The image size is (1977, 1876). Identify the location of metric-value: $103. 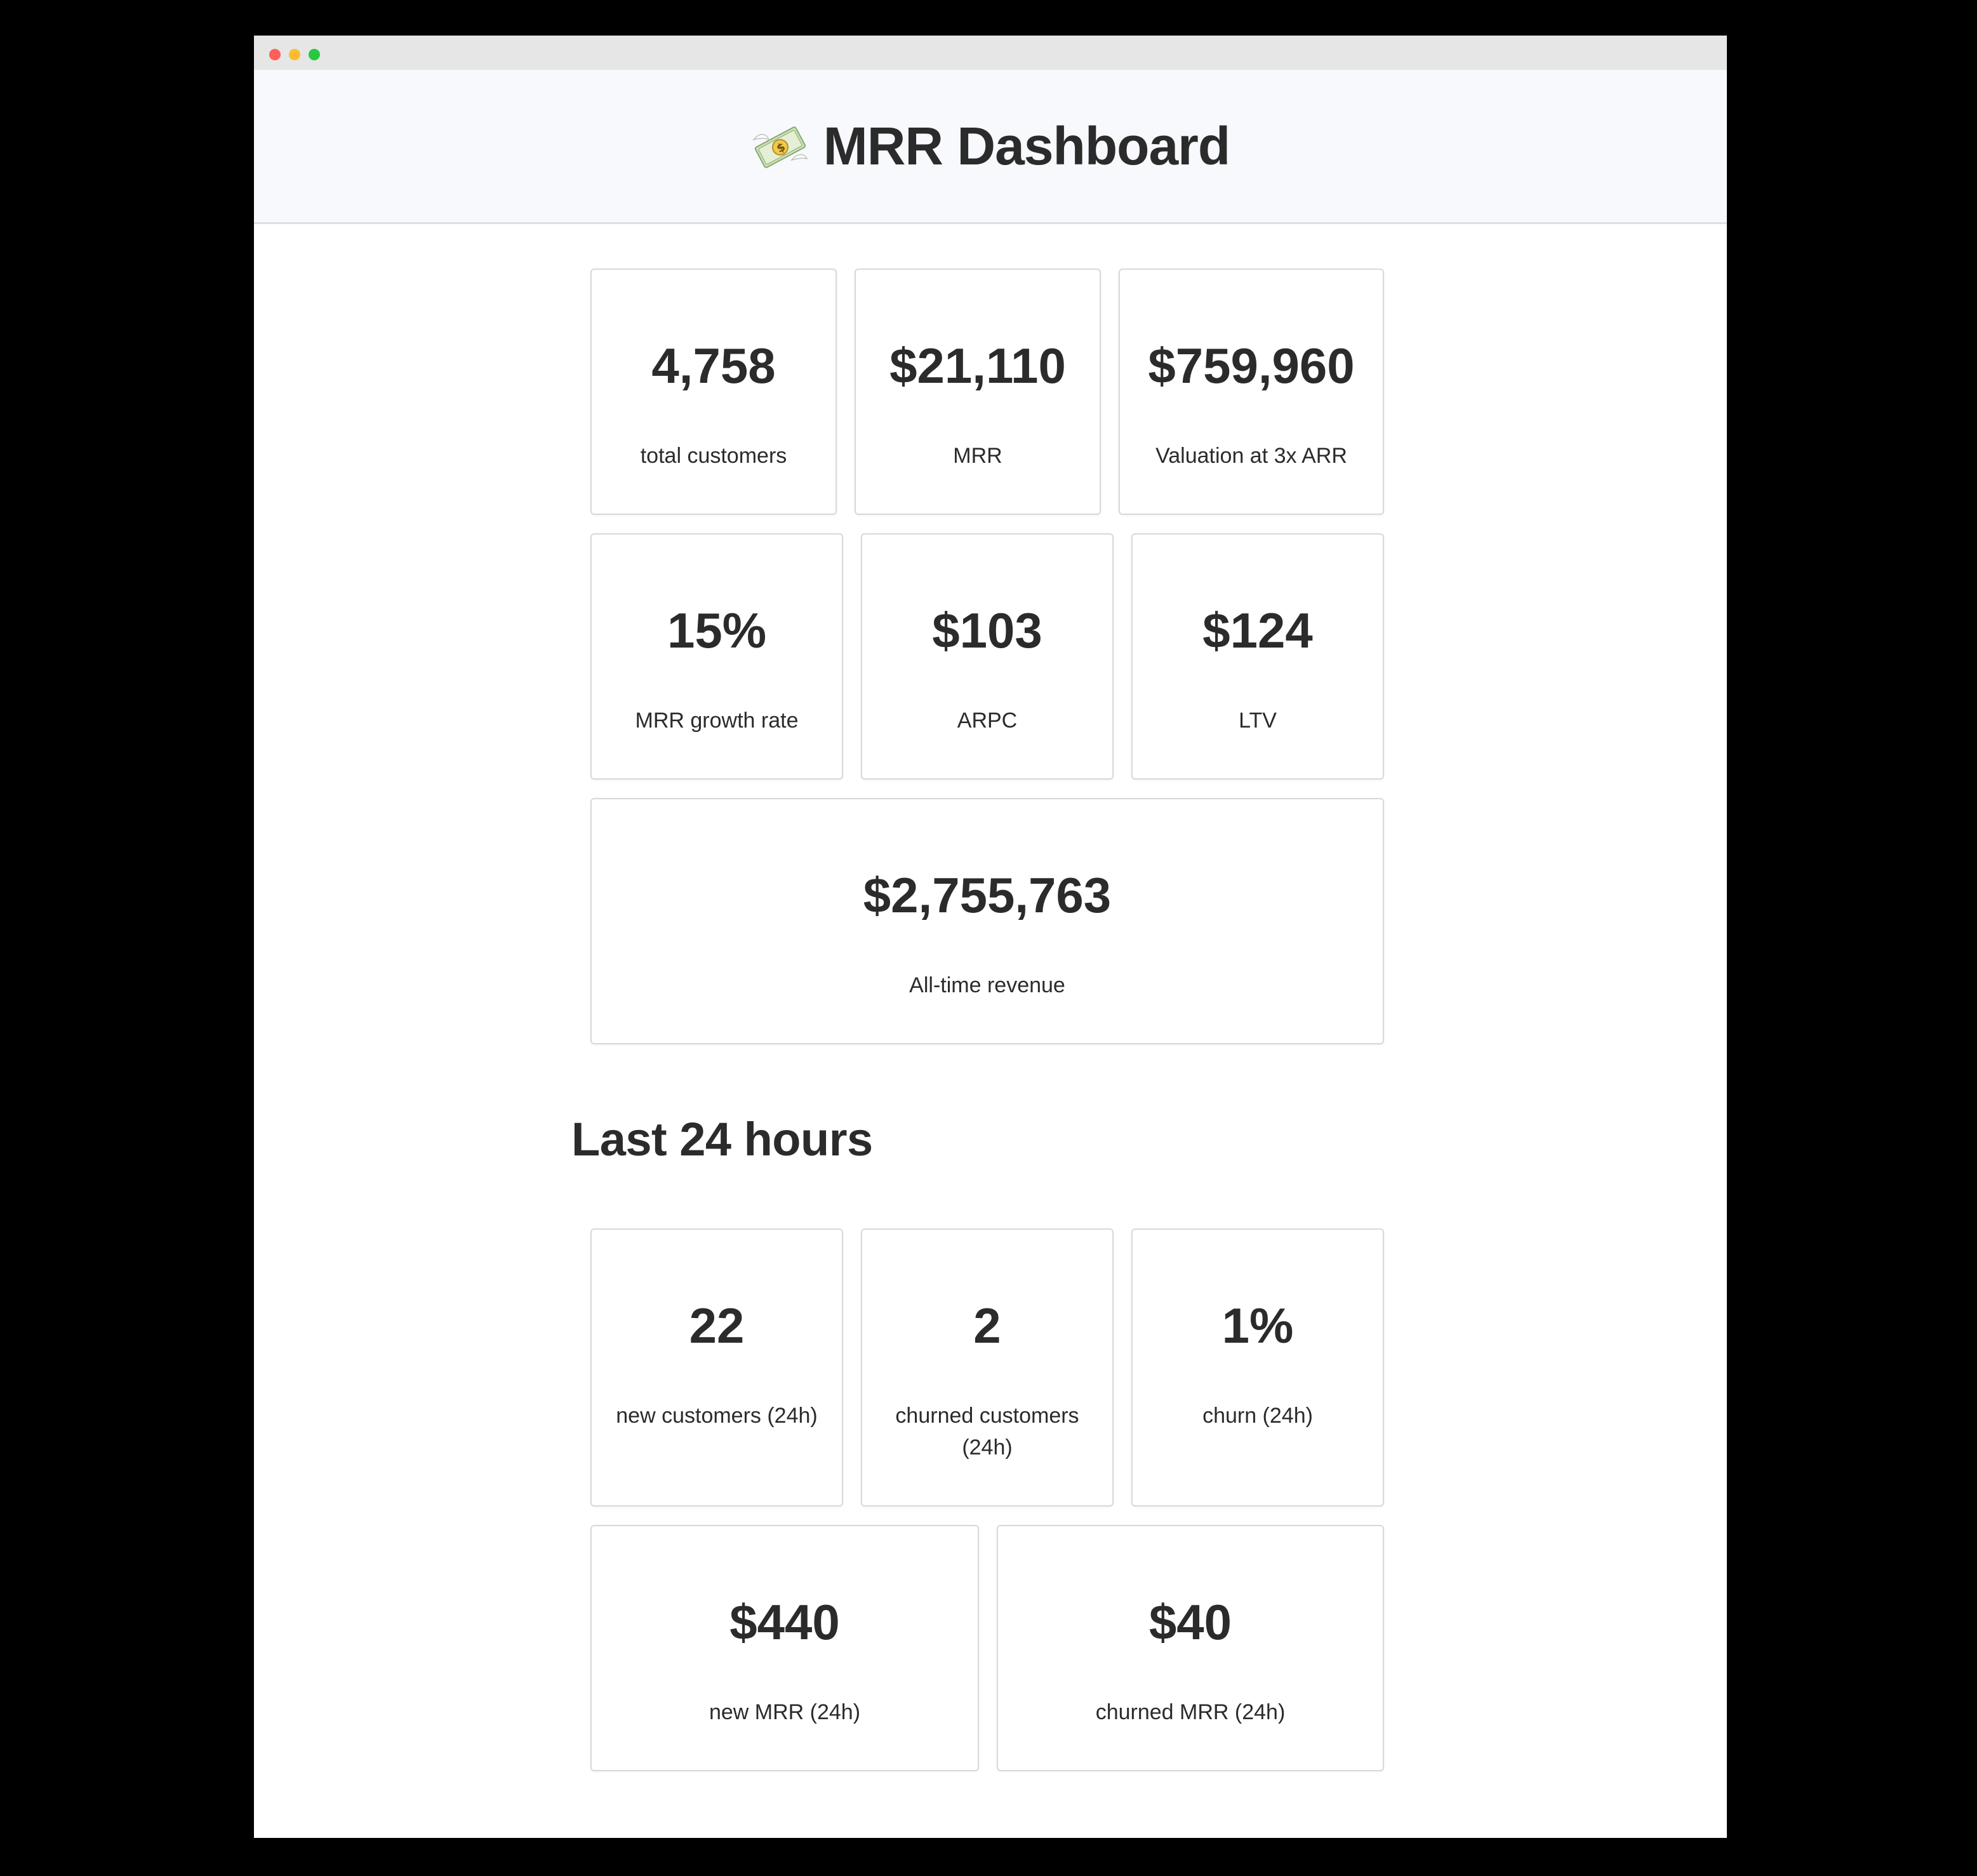
(987, 630).